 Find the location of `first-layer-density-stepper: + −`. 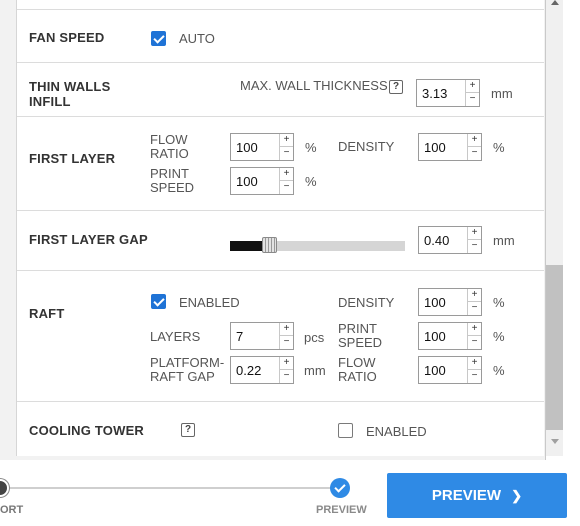

first-layer-density-stepper: + − is located at coordinates (474, 147).